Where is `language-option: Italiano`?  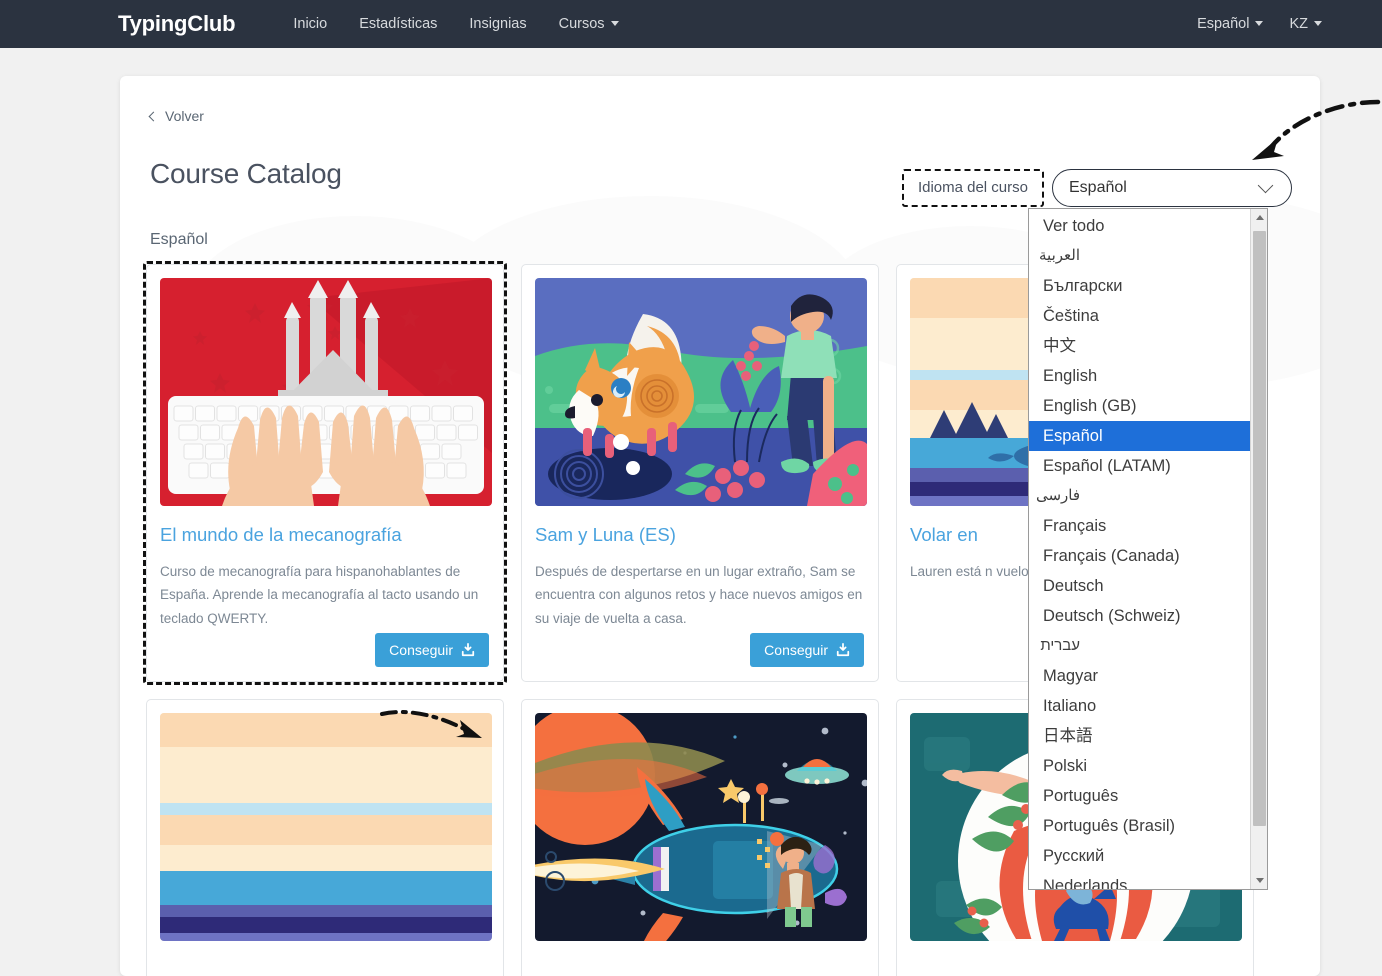
language-option: Italiano is located at coordinates (1139, 706).